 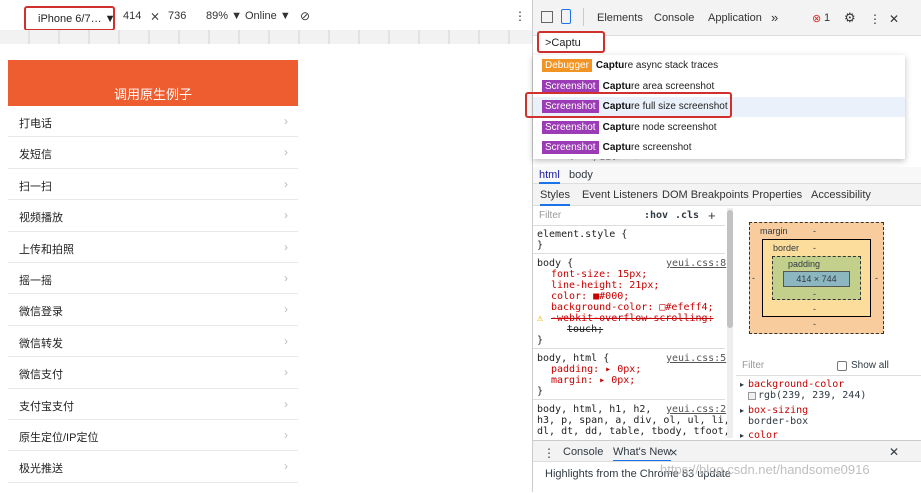 I want to click on tab-accessibility: Accessibility, so click(x=841, y=195).